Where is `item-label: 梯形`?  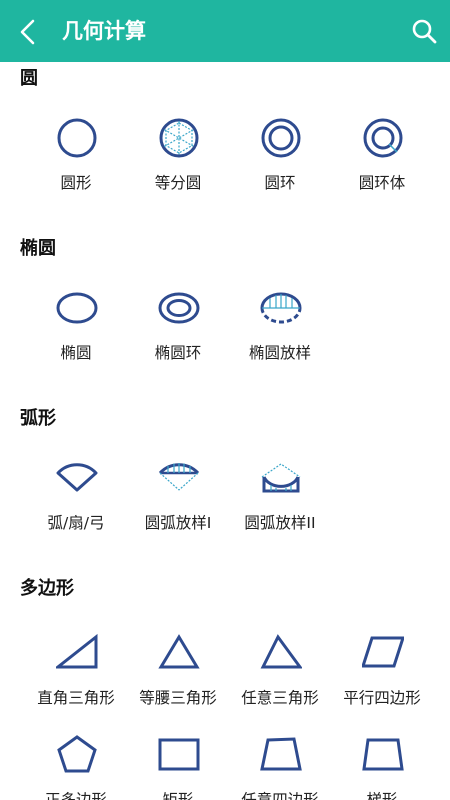 item-label: 梯形 is located at coordinates (382, 795).